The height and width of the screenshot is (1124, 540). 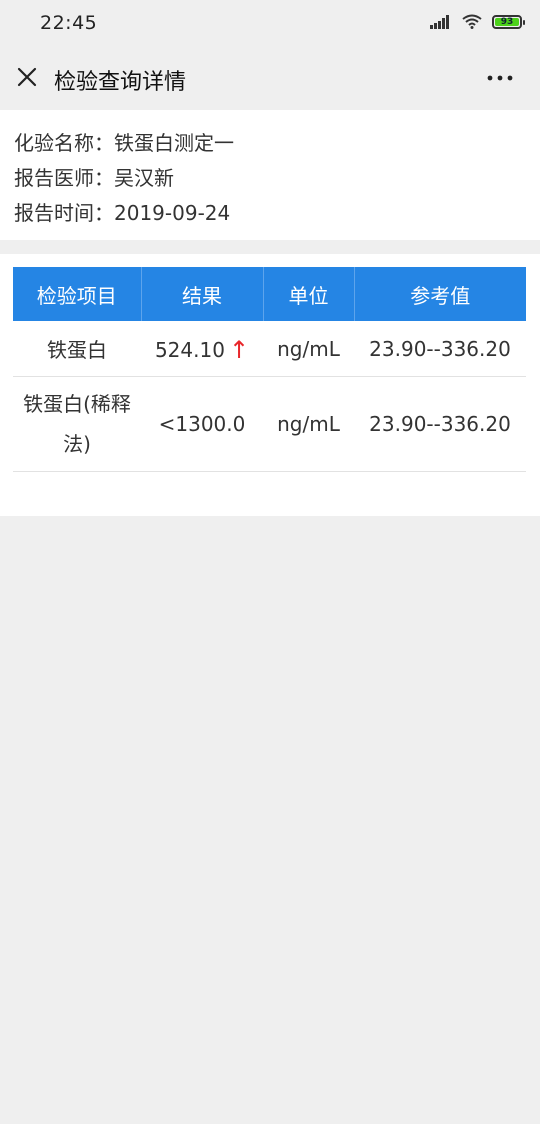 What do you see at coordinates (439, 21) in the screenshot?
I see `signal-icon` at bounding box center [439, 21].